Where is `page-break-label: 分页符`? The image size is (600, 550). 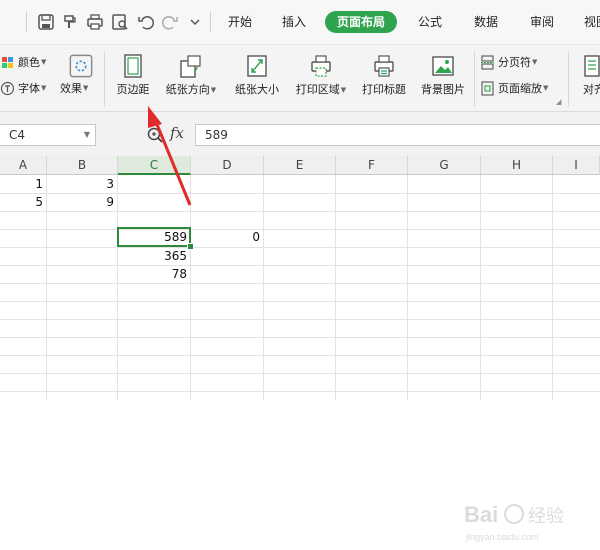 page-break-label: 分页符 is located at coordinates (514, 62).